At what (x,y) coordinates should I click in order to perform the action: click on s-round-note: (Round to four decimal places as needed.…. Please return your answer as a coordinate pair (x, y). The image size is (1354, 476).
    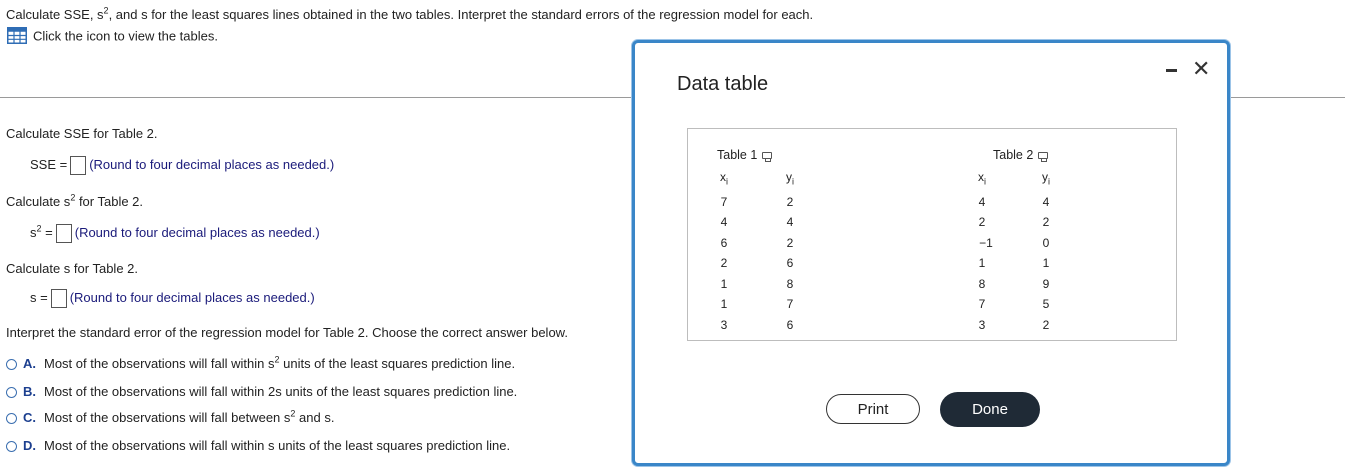
    Looking at the image, I should click on (192, 297).